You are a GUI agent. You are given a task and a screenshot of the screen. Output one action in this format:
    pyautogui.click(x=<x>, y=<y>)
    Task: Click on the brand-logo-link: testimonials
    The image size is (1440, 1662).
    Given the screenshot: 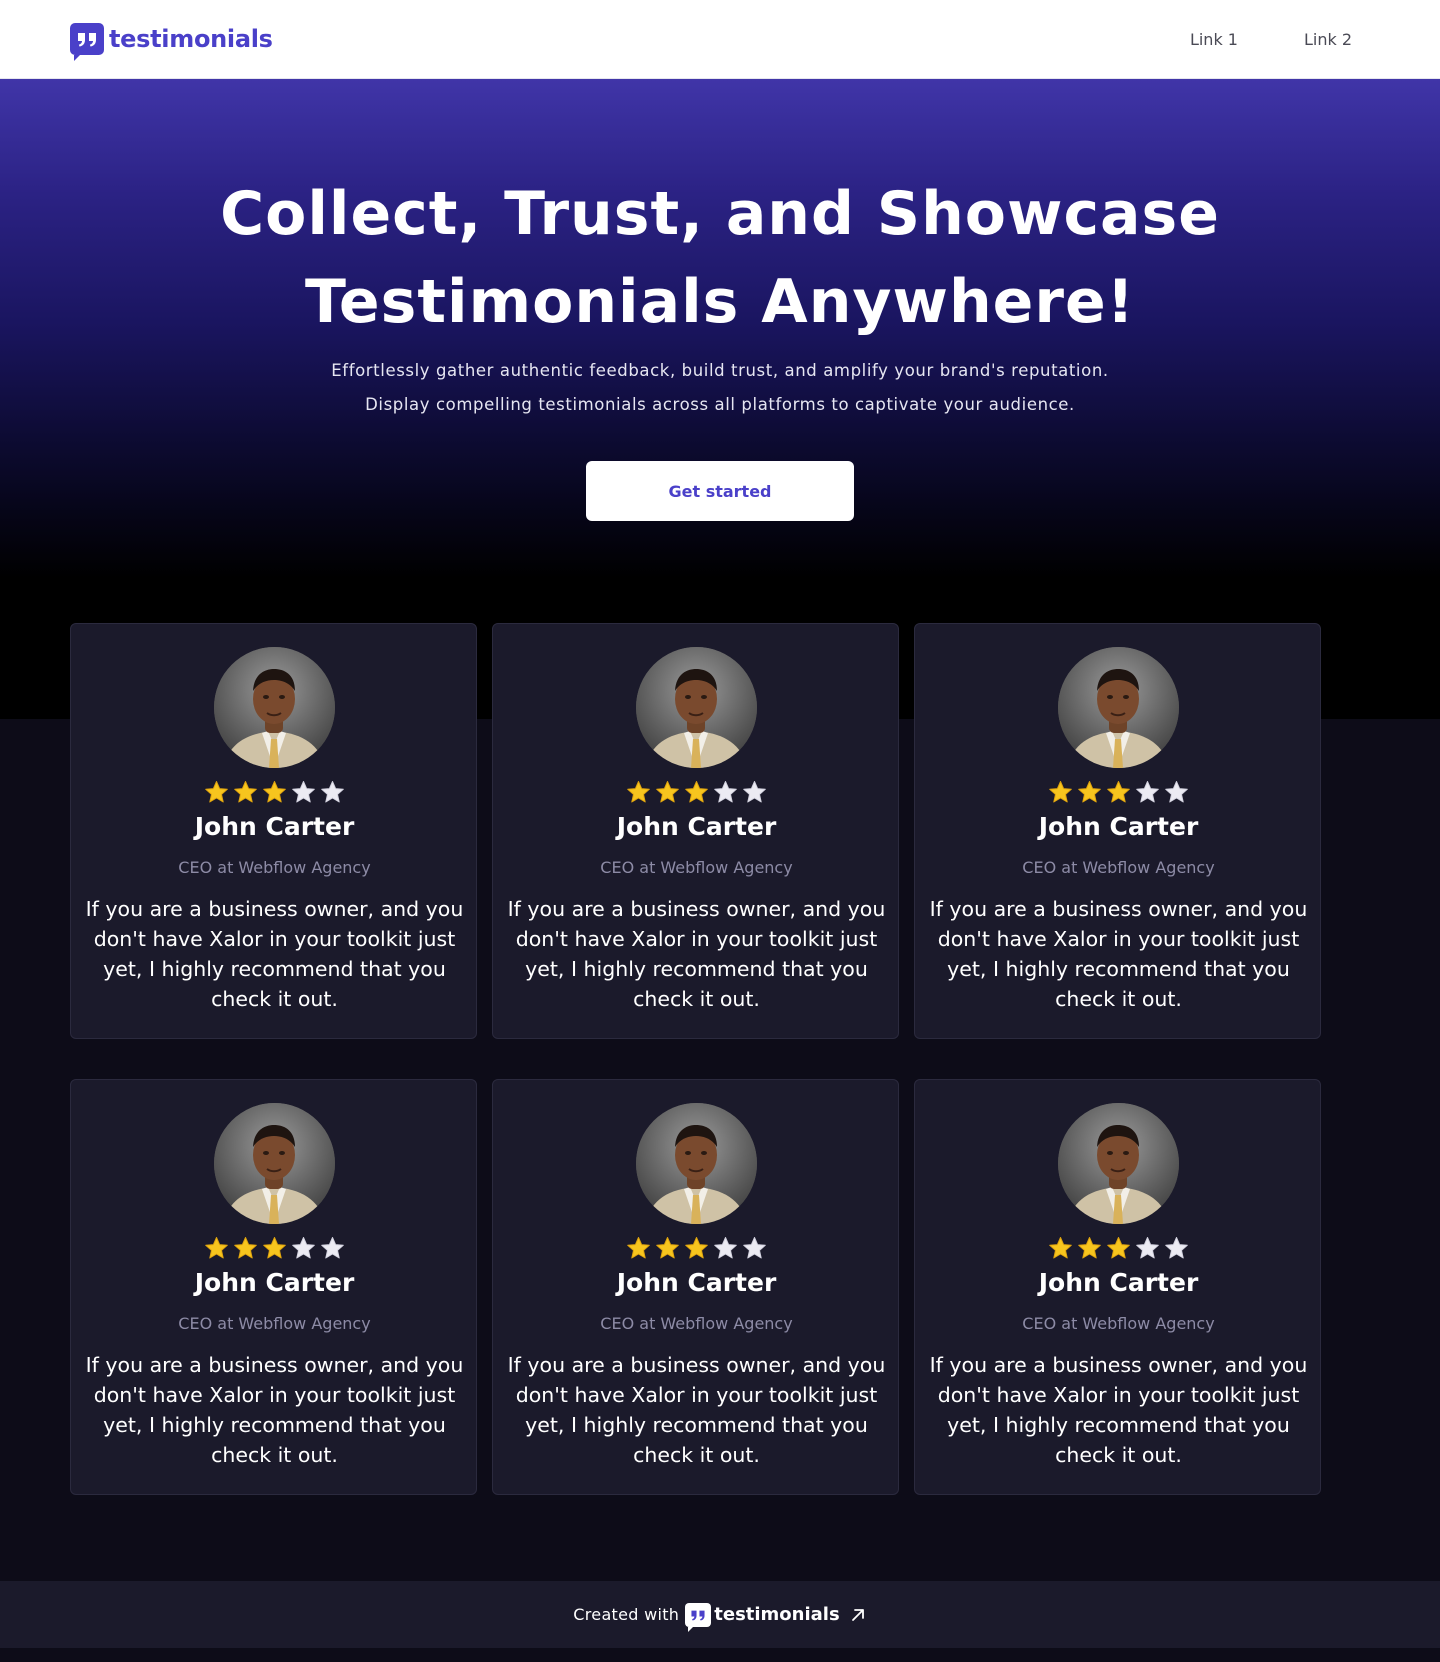 What is the action you would take?
    pyautogui.click(x=171, y=42)
    